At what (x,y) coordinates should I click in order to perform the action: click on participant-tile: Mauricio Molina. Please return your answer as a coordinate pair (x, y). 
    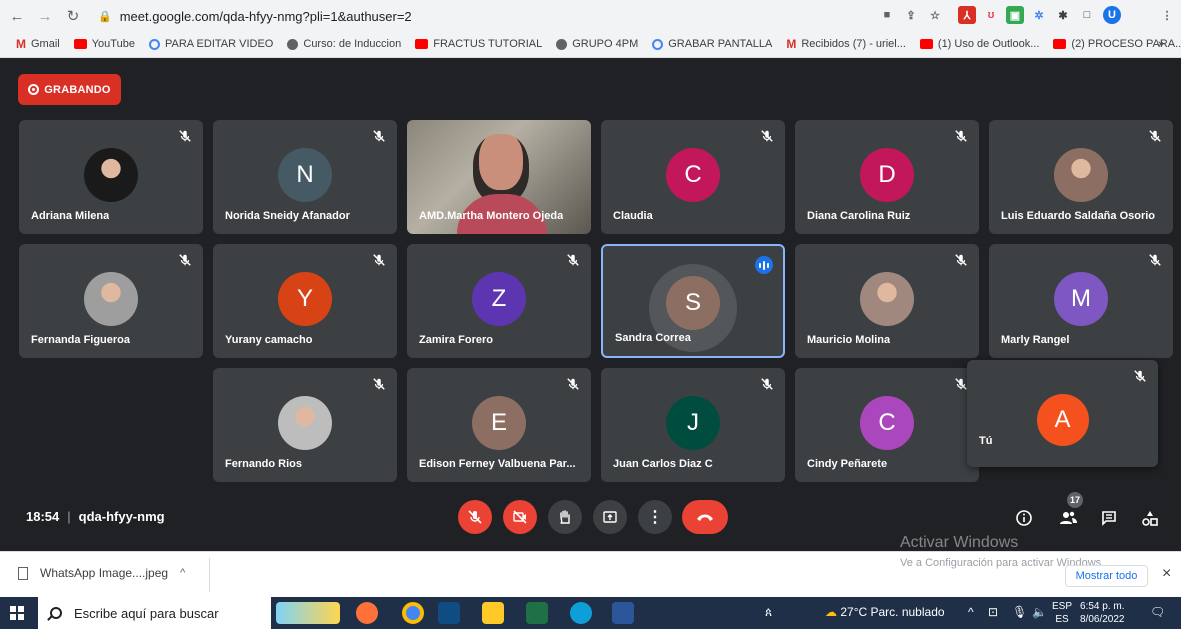
    Looking at the image, I should click on (887, 301).